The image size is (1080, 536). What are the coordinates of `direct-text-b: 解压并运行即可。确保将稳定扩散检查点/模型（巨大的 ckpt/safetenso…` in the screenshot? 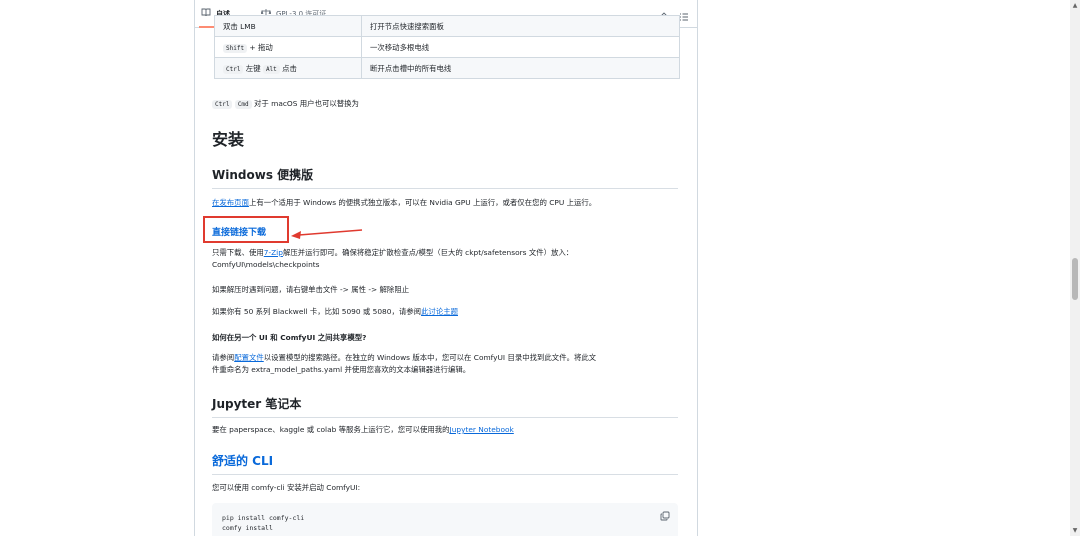 It's located at (428, 252).